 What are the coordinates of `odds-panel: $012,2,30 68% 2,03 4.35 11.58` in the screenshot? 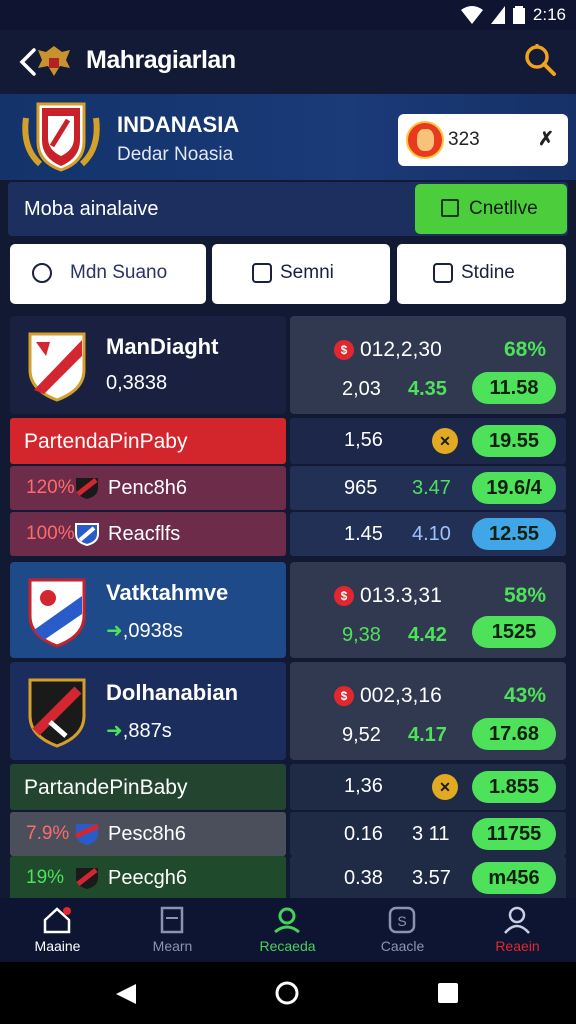 It's located at (428, 365).